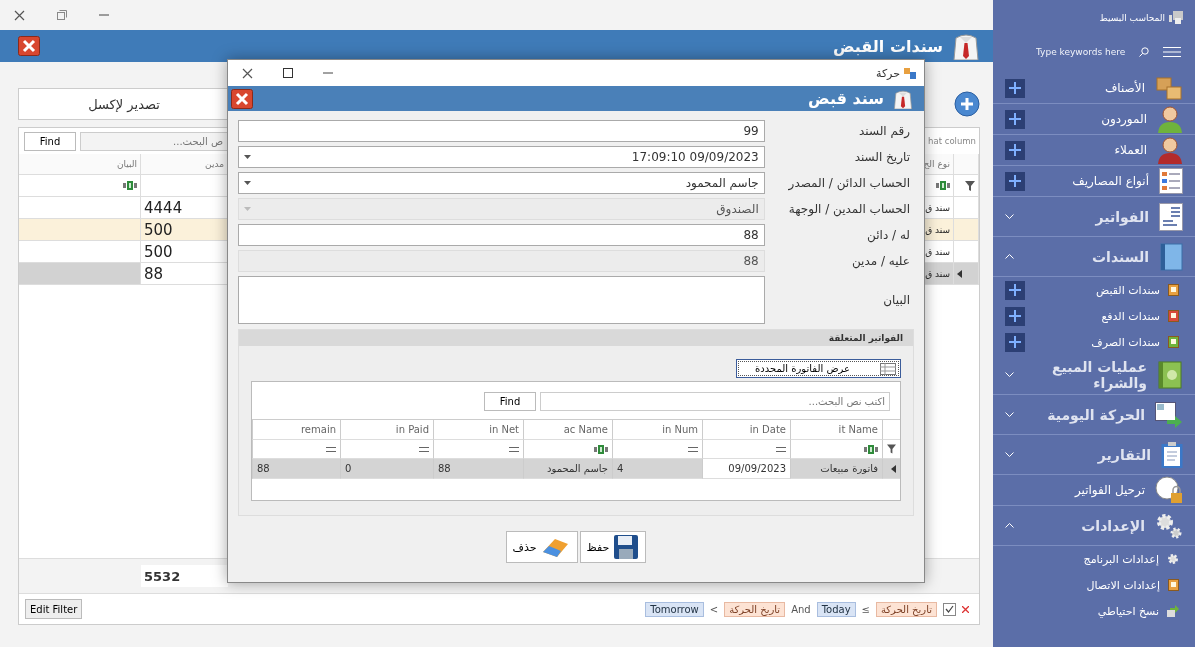 The image size is (1195, 647). Describe the element at coordinates (746, 429) in the screenshot. I see `column-header: in Date` at that location.